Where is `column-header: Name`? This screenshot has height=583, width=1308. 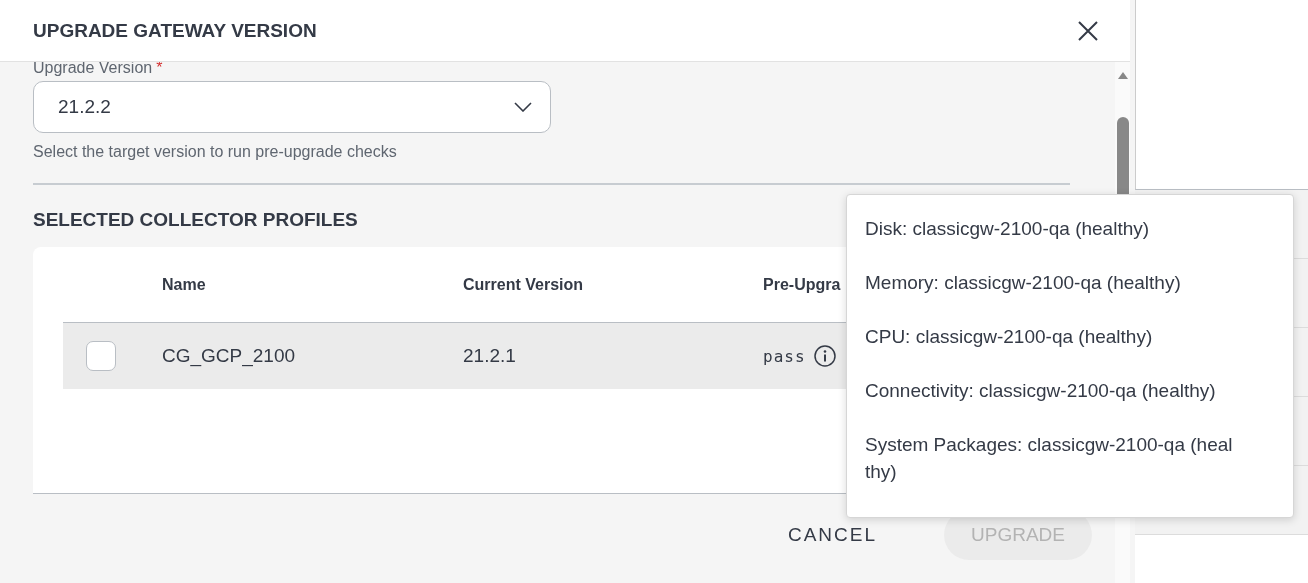
column-header: Name is located at coordinates (184, 284).